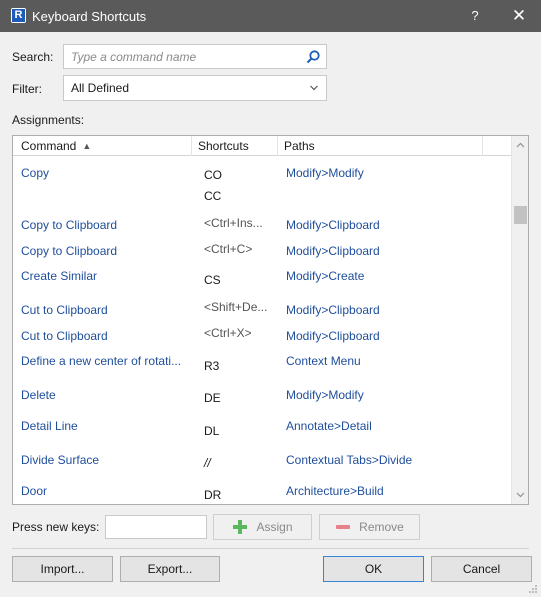  What do you see at coordinates (533, 589) in the screenshot?
I see `resize-grip-icon` at bounding box center [533, 589].